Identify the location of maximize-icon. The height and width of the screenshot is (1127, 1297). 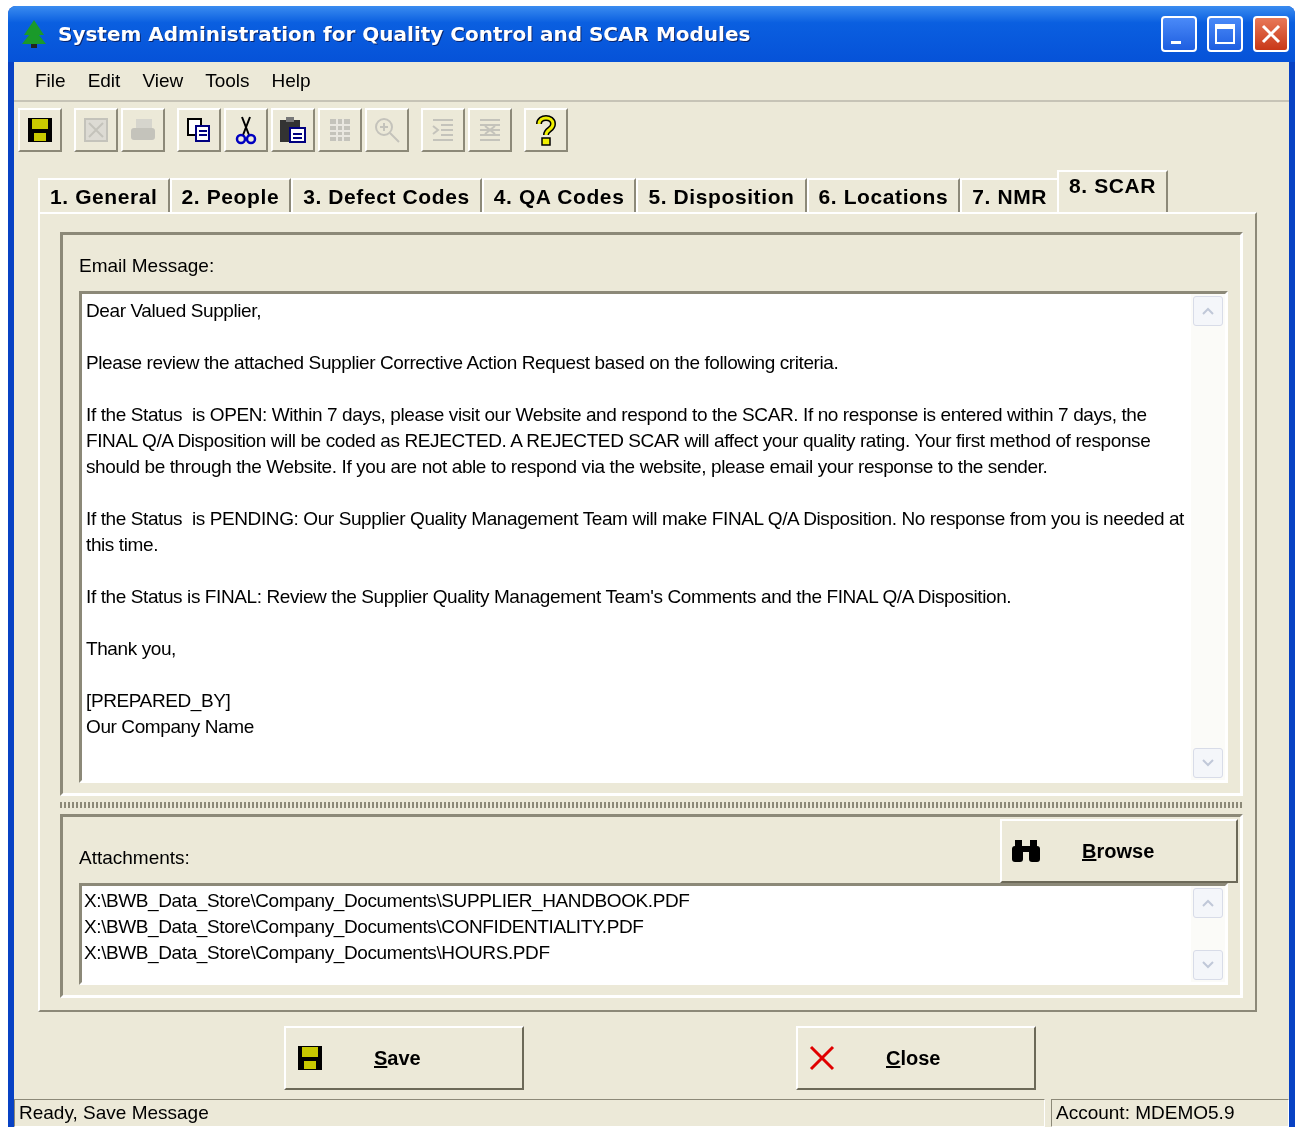
(1225, 34).